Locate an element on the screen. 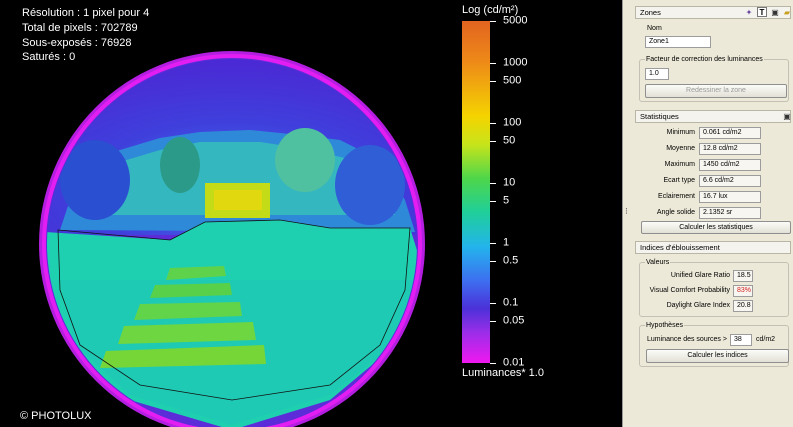  statistics-title: Statistiques is located at coordinates (659, 116).